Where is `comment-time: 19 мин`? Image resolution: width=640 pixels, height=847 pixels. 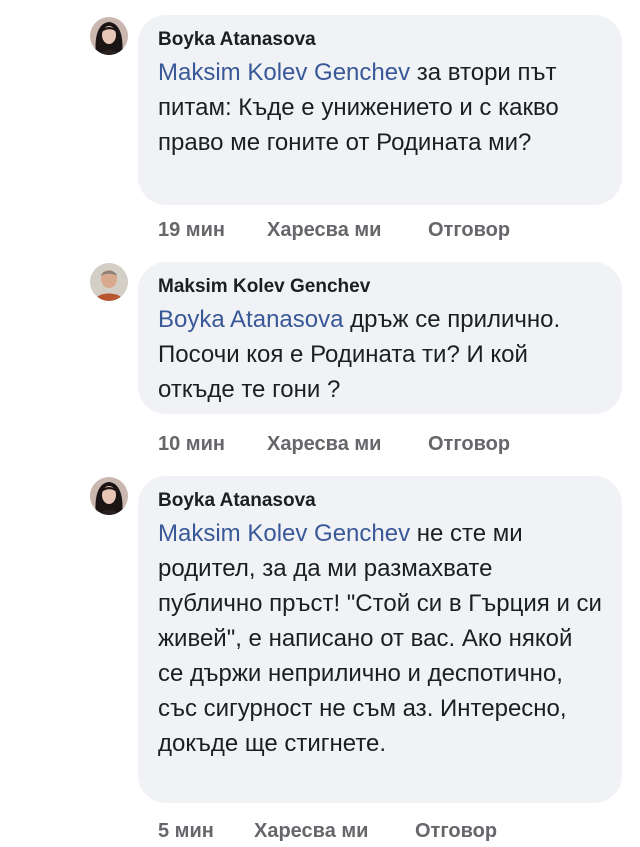 comment-time: 19 мин is located at coordinates (212, 230).